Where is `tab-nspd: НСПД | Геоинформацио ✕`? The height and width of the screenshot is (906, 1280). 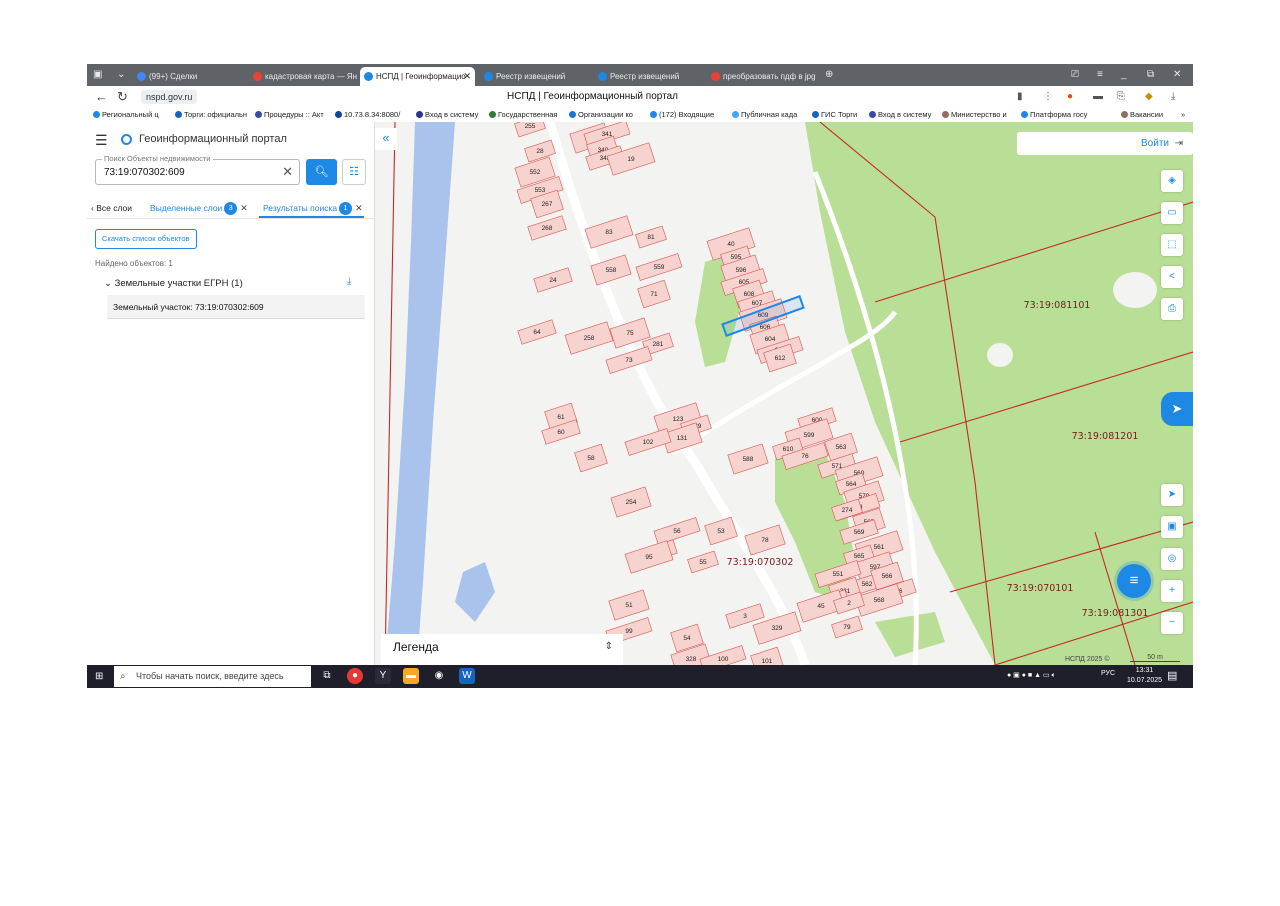 tab-nspd: НСПД | Геоинформацио ✕ is located at coordinates (417, 76).